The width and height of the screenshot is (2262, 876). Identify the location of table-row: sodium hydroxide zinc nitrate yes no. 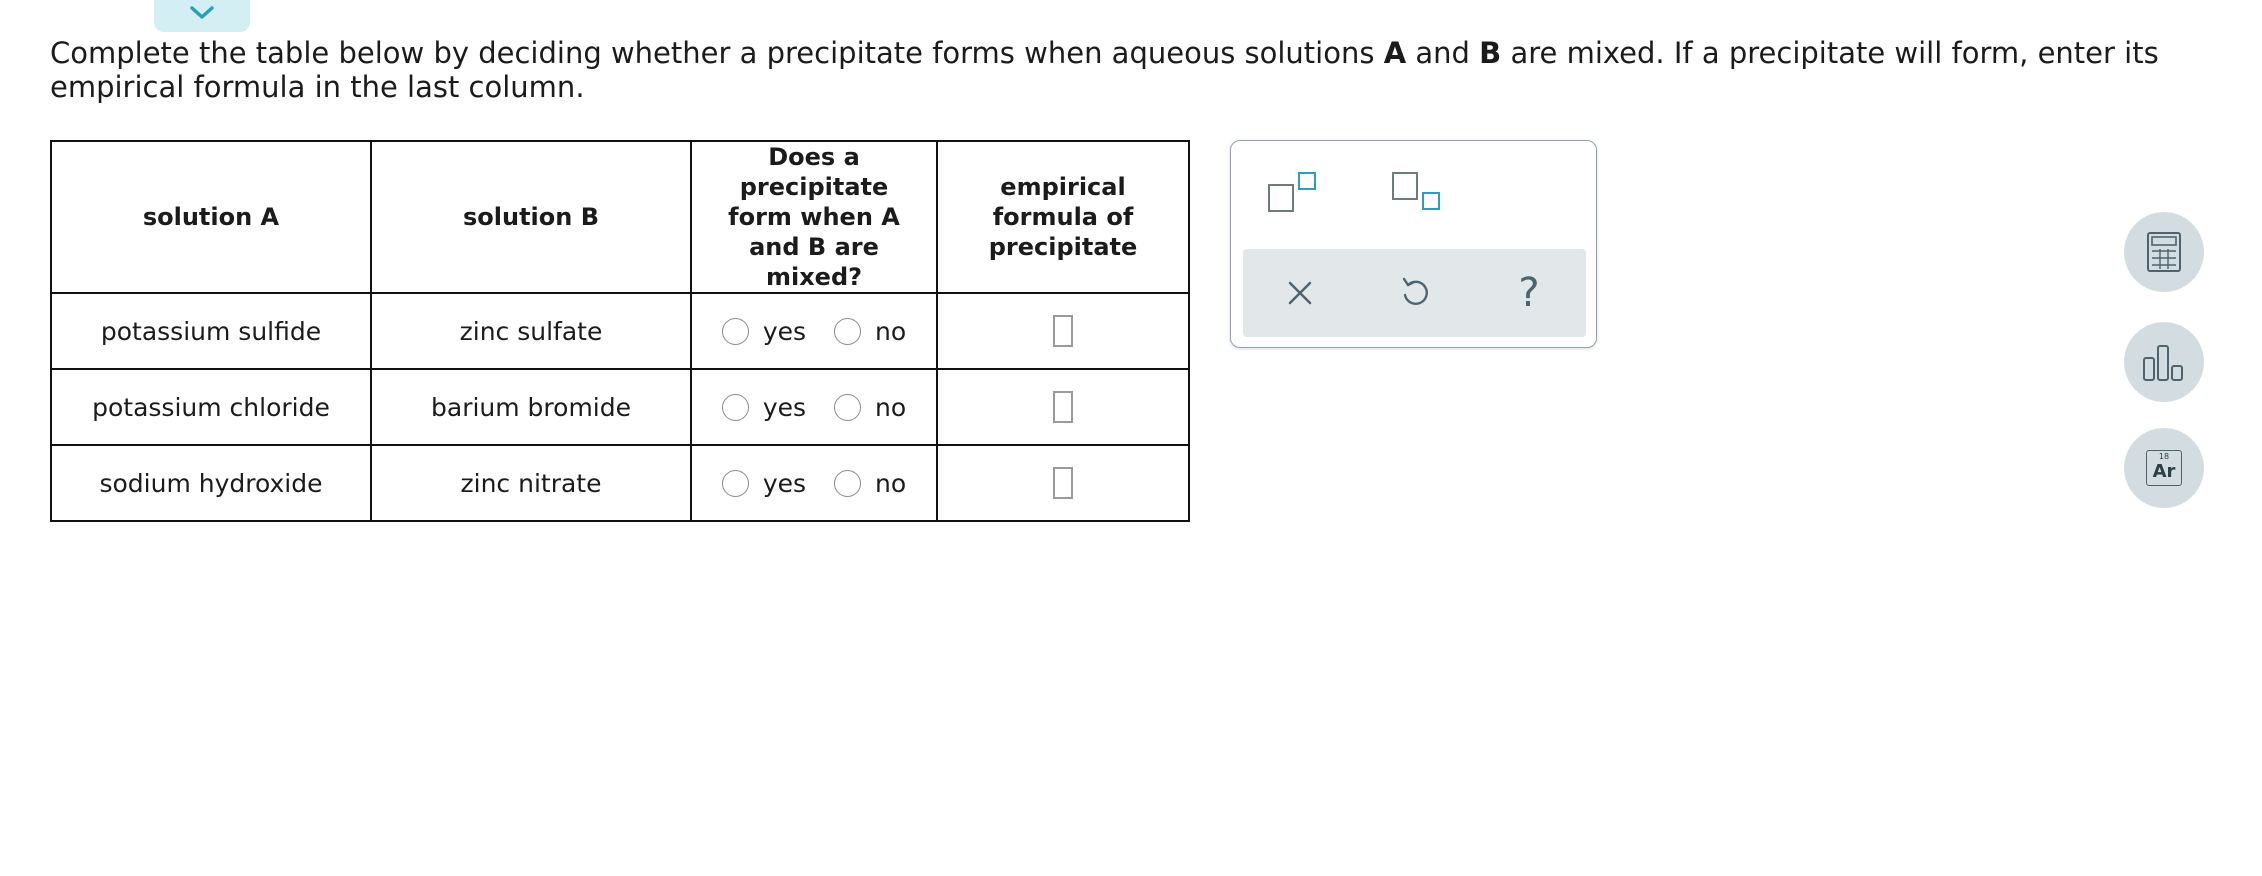
(620, 483).